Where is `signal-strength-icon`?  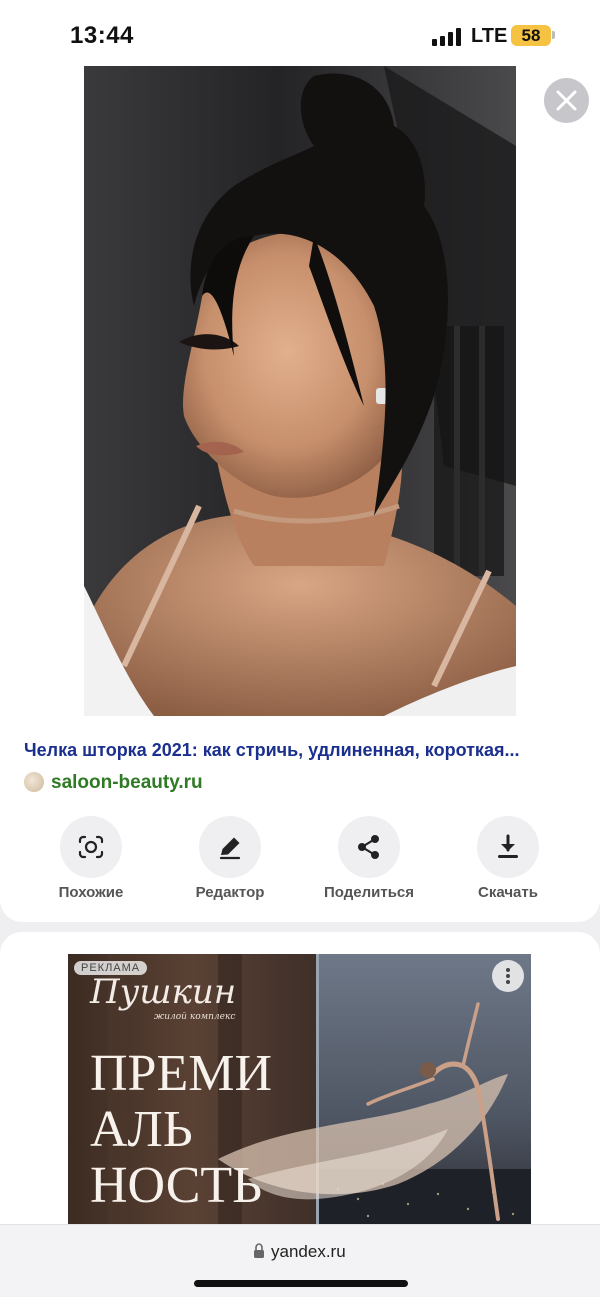
signal-strength-icon is located at coordinates (447, 37).